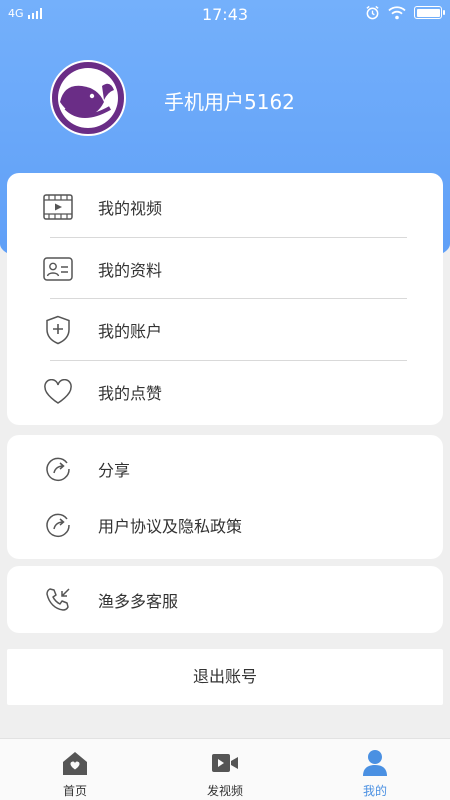  What do you see at coordinates (130, 331) in the screenshot?
I see `menu-item-label: 我的账户` at bounding box center [130, 331].